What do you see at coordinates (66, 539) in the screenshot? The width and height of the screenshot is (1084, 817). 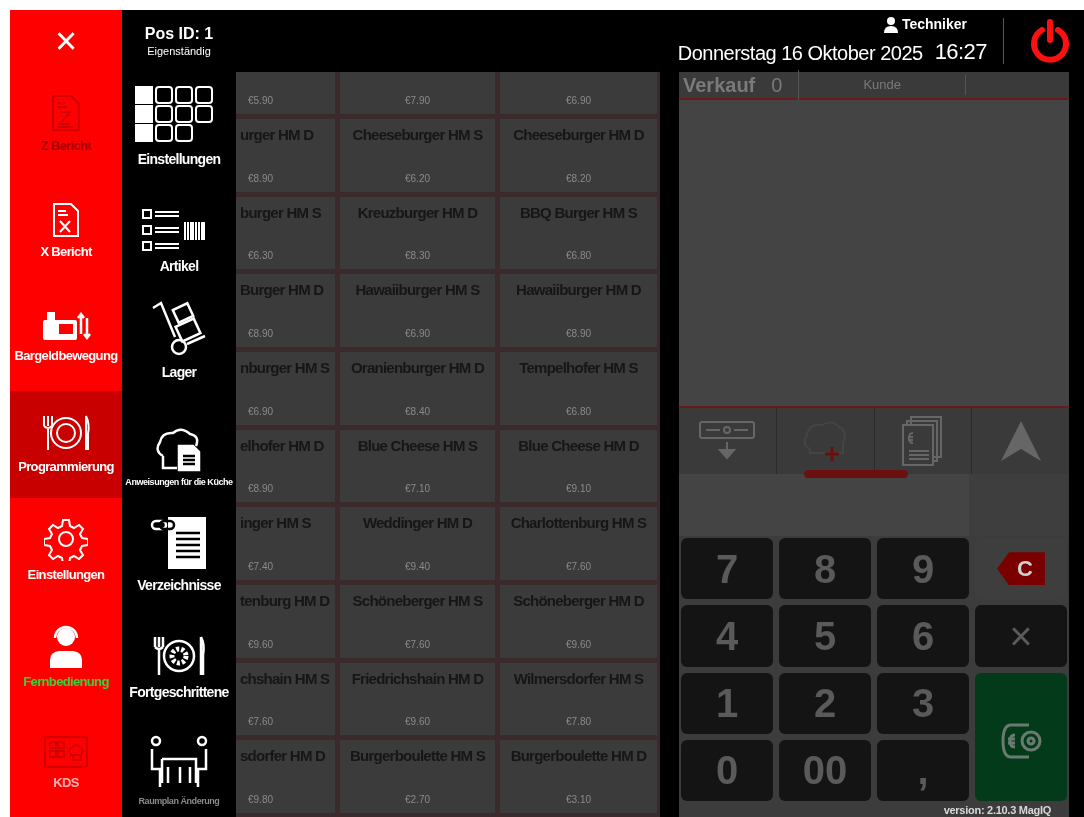 I see `gear-icon` at bounding box center [66, 539].